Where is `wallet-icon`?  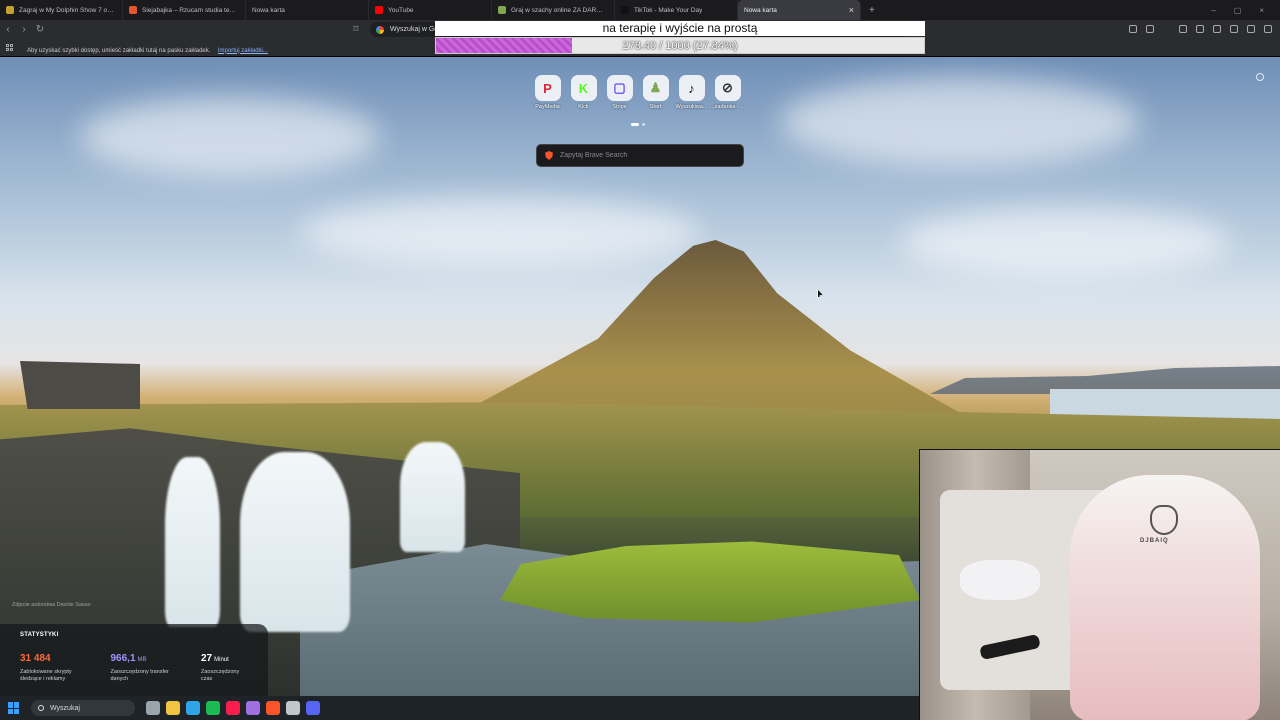
wallet-icon is located at coordinates (1217, 29).